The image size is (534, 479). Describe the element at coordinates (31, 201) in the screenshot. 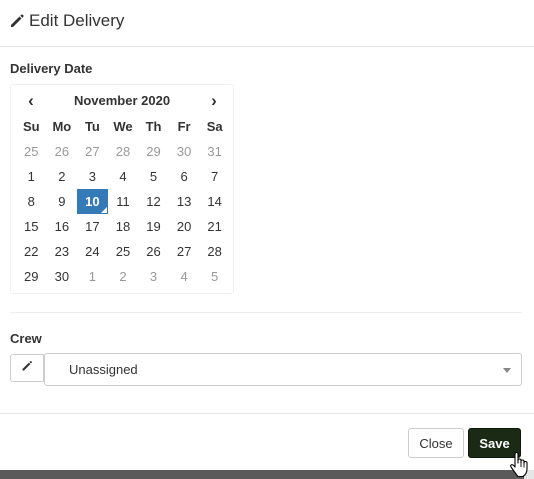

I see `calendar-day: 8` at that location.